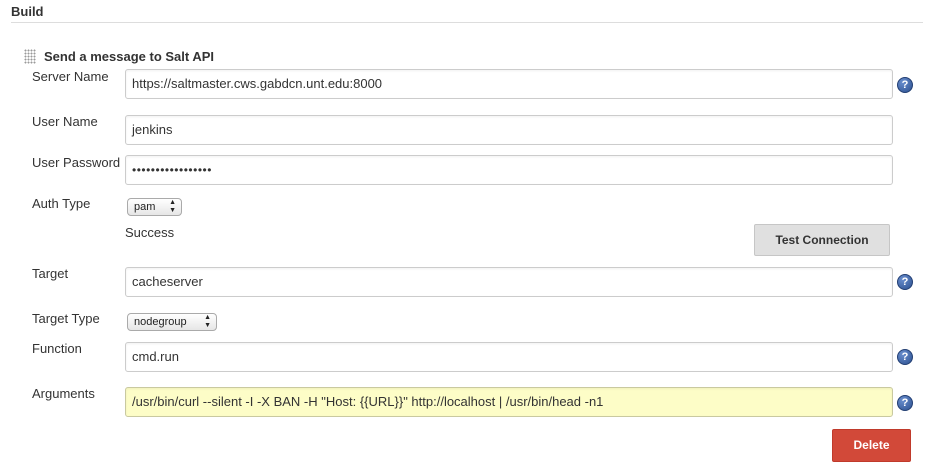  Describe the element at coordinates (145, 207) in the screenshot. I see `auth-type-selected-value: pam` at that location.